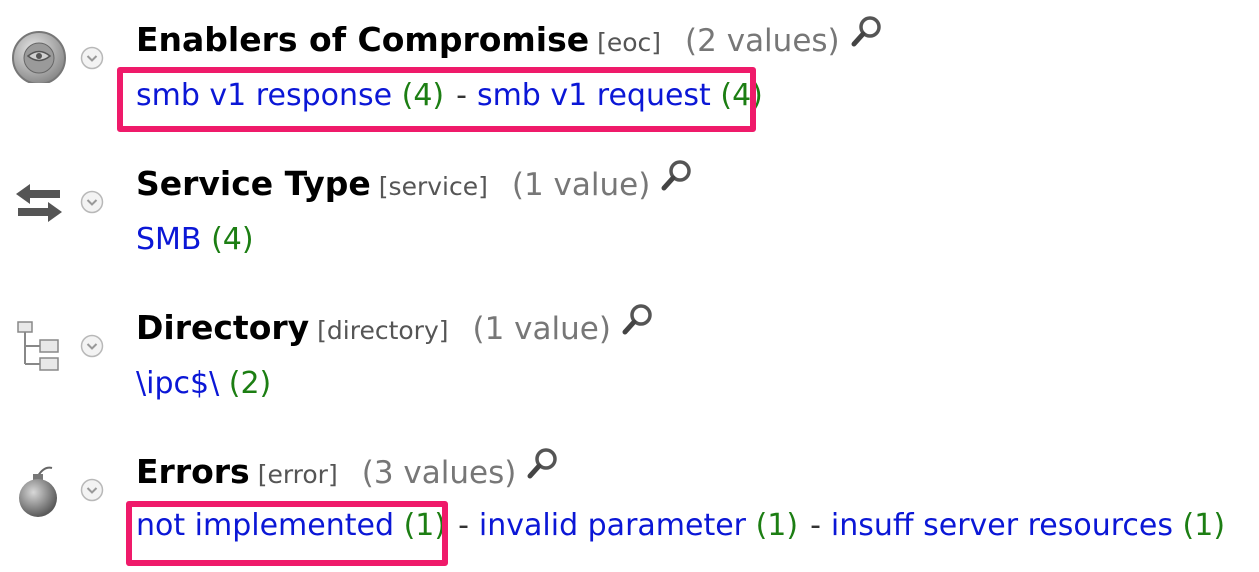 Image resolution: width=1259 pixels, height=572 pixels. I want to click on arrows-icon, so click(39, 203).